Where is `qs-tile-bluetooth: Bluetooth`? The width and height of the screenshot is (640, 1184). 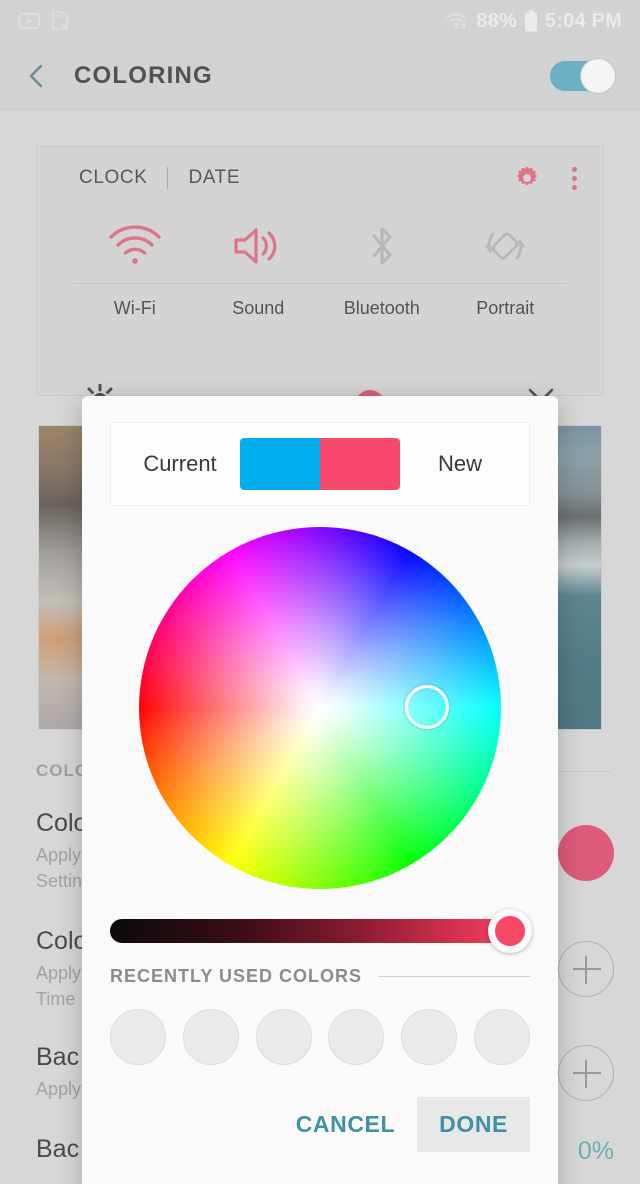 qs-tile-bluetooth: Bluetooth is located at coordinates (382, 264).